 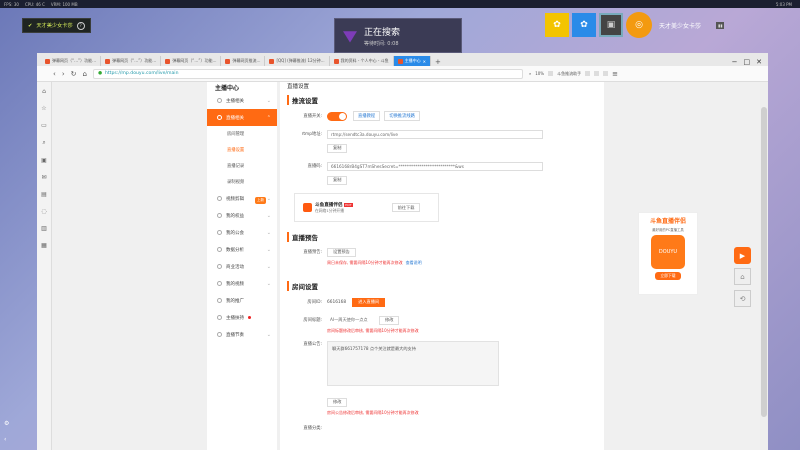 I want to click on sidebar-item-business: 商业活动 ⌄, so click(x=242, y=266).